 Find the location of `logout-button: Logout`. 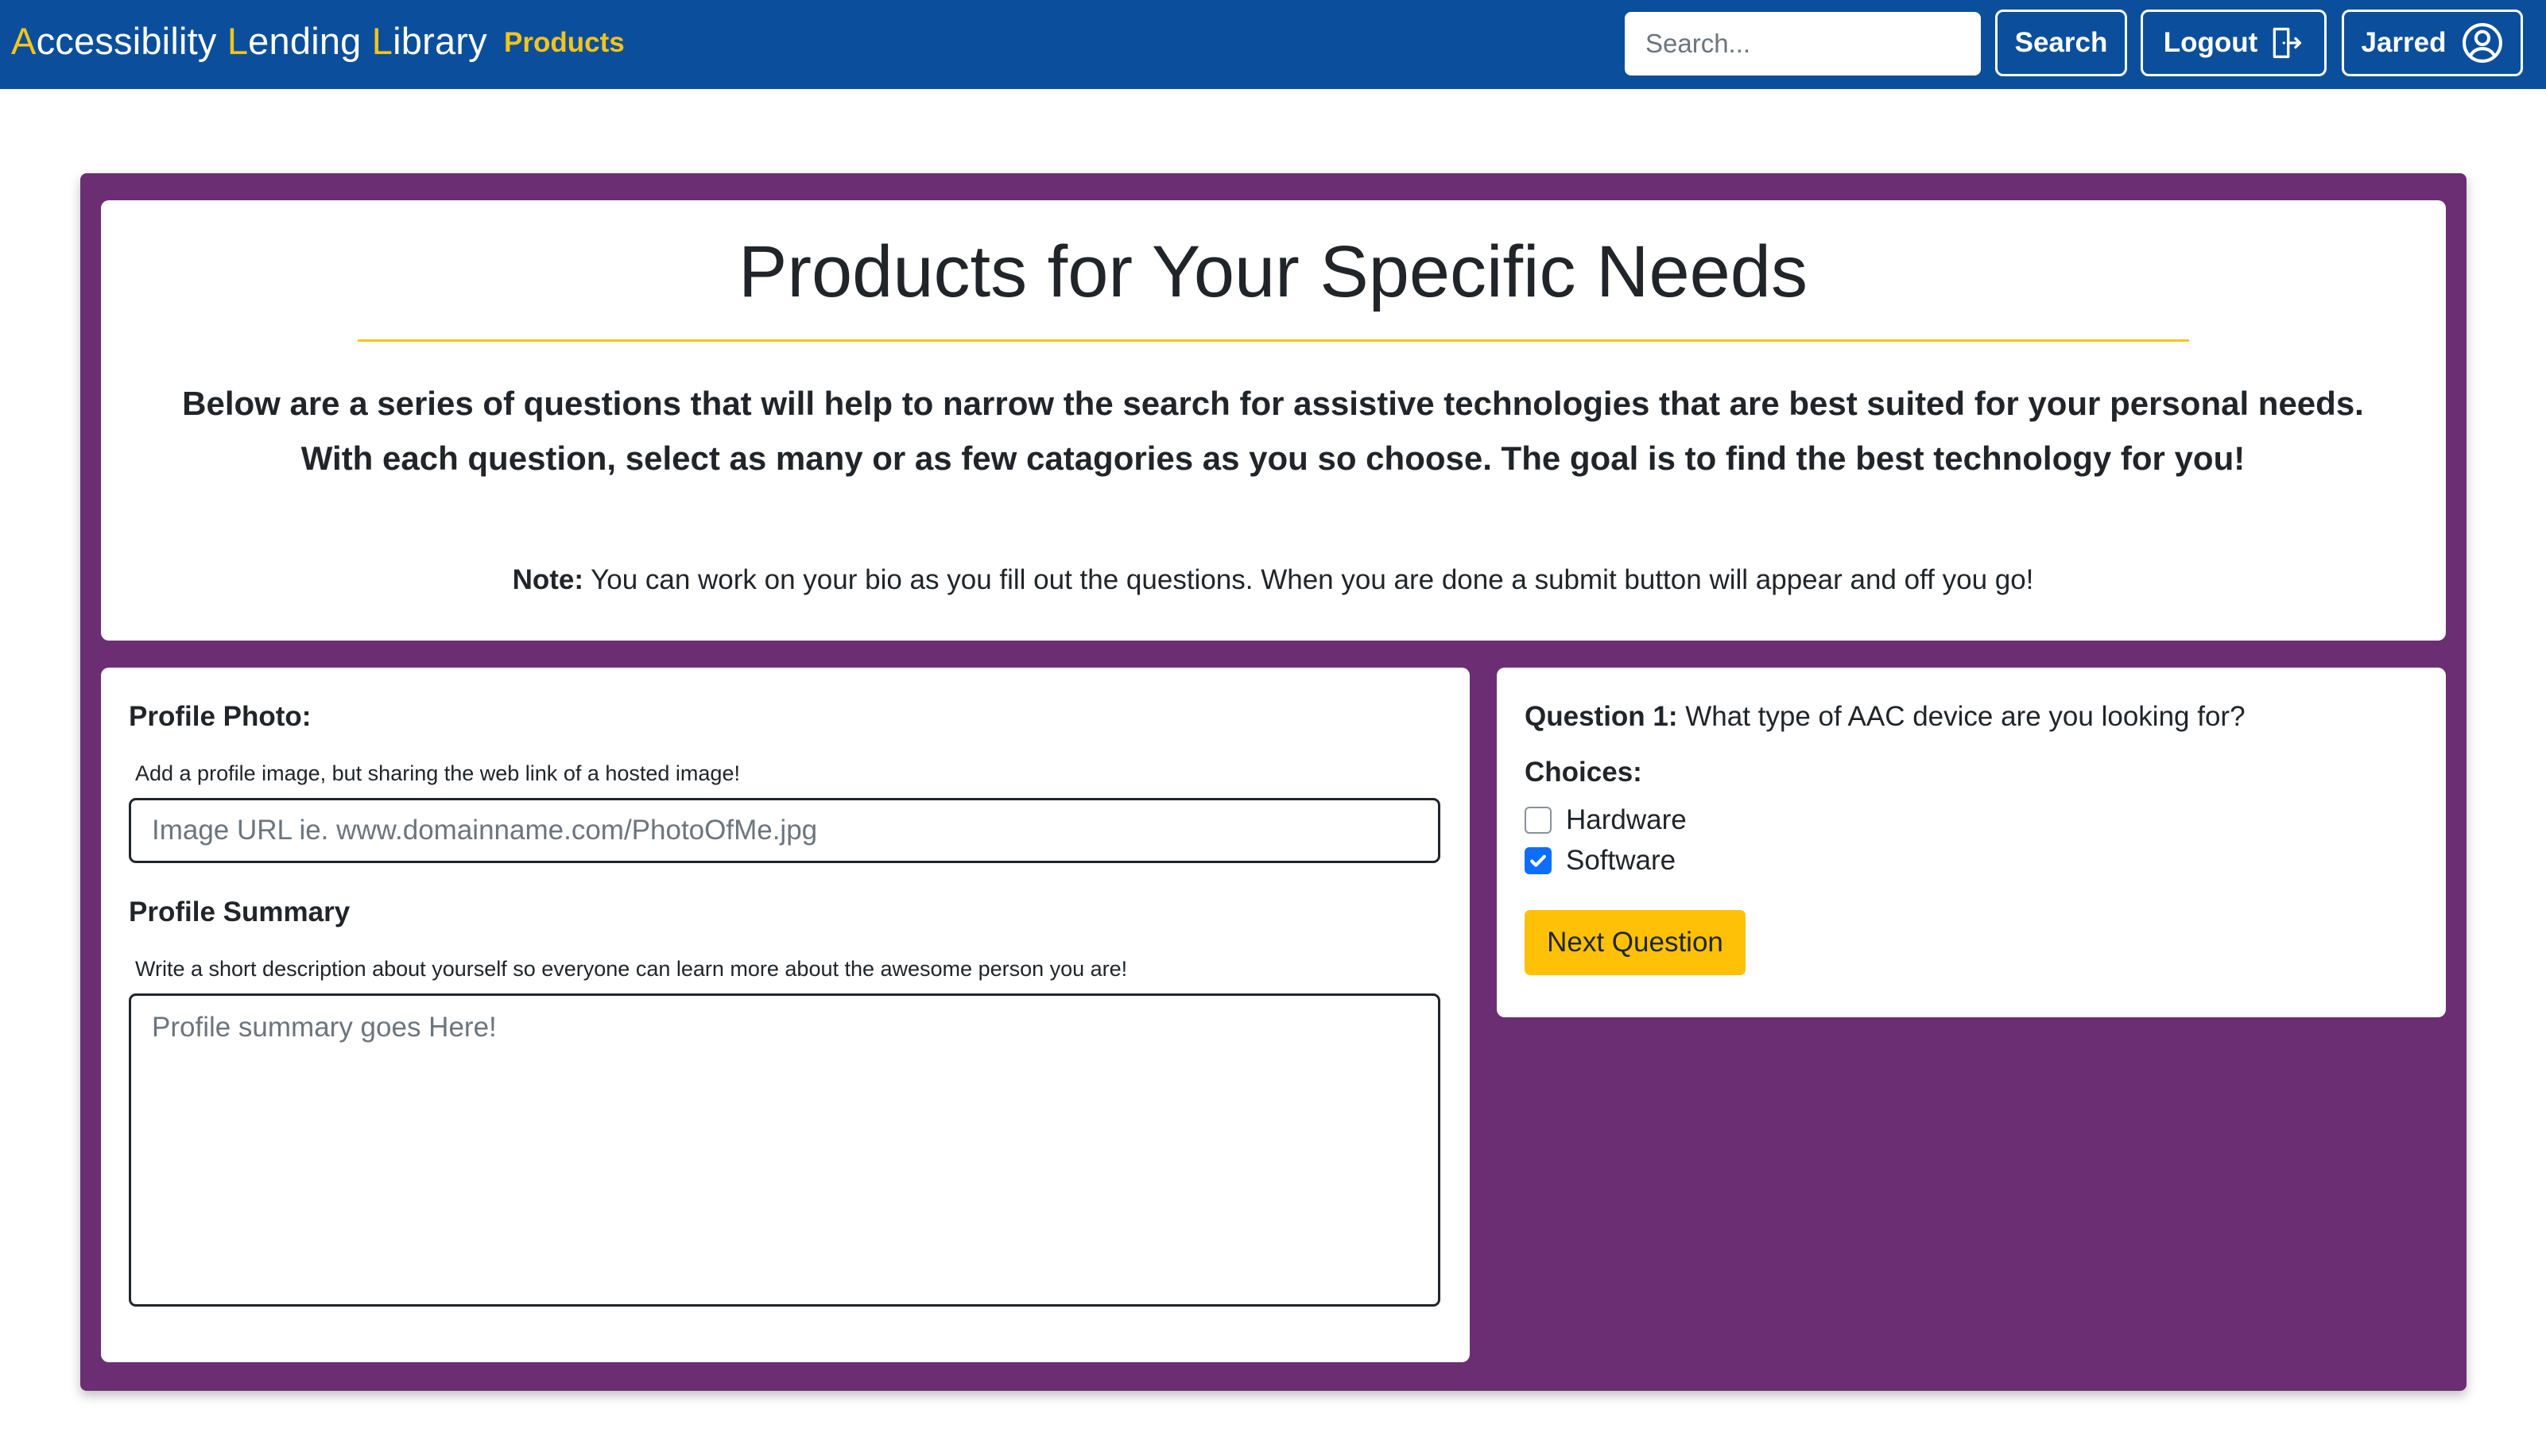

logout-button: Logout is located at coordinates (2234, 43).